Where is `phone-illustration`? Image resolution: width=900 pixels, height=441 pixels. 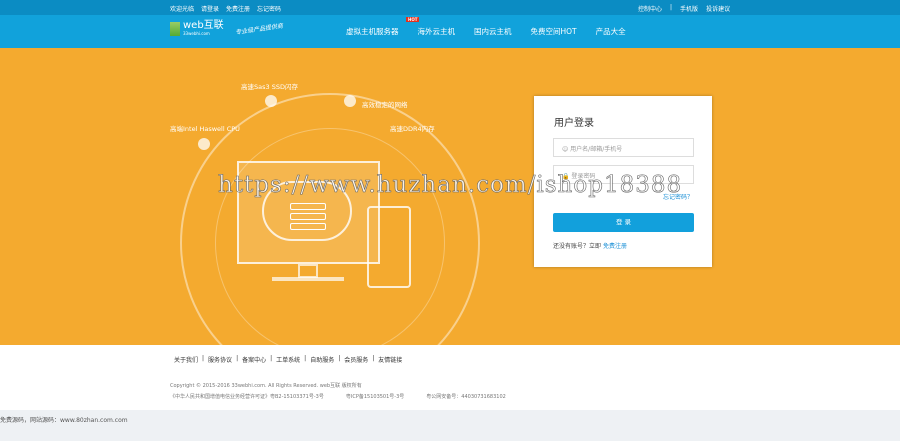
phone-illustration is located at coordinates (389, 247).